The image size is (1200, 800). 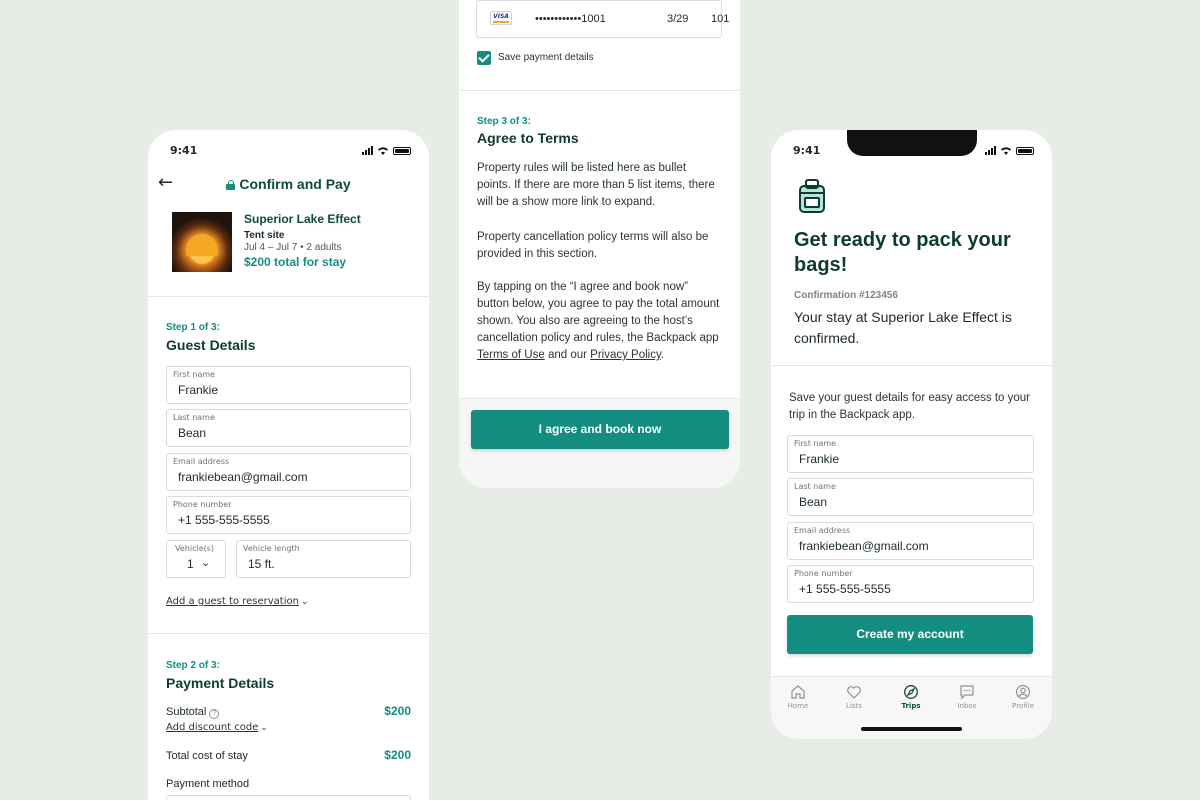 I want to click on privacy-policy-link: Privacy Policy, so click(x=625, y=355).